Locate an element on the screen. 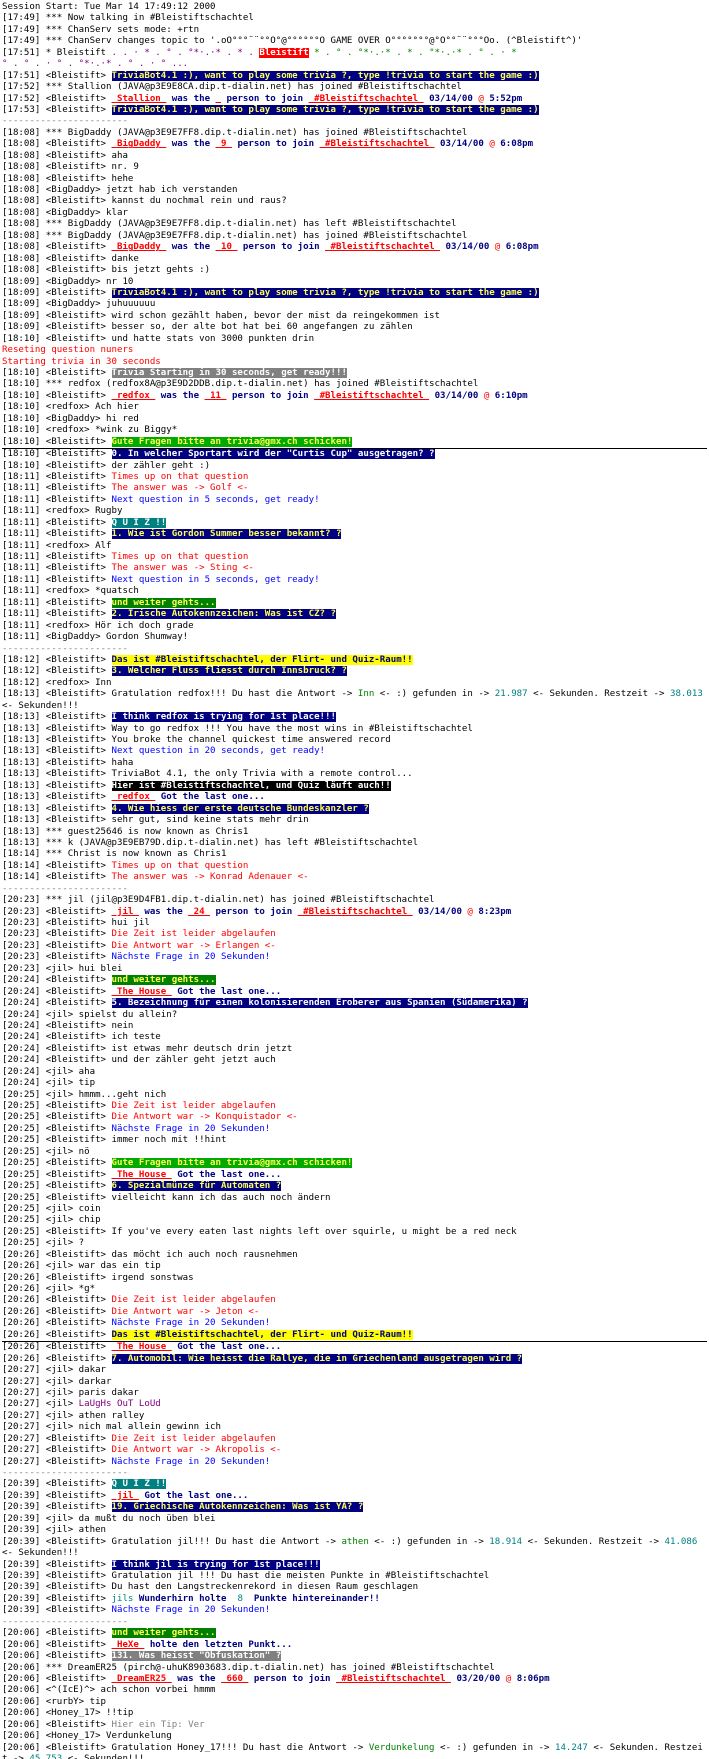 The image size is (709, 1759). log-line: [20:39] <Bleistift> Q U I Z !! is located at coordinates (354, 1484).